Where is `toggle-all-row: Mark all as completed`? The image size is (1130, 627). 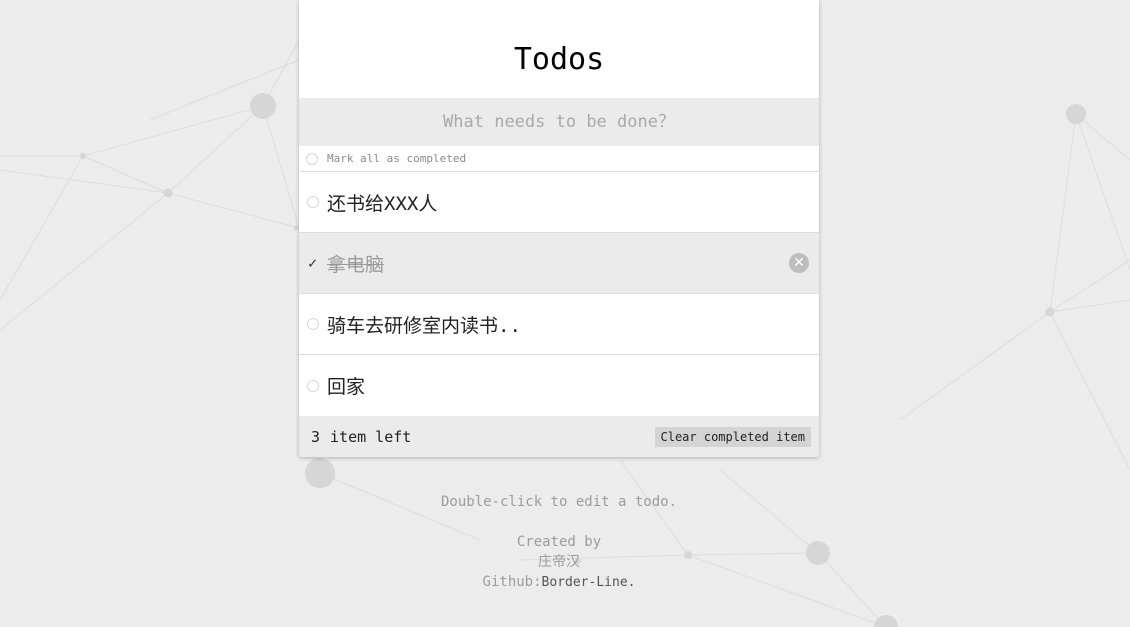
toggle-all-row: Mark all as completed is located at coordinates (559, 159).